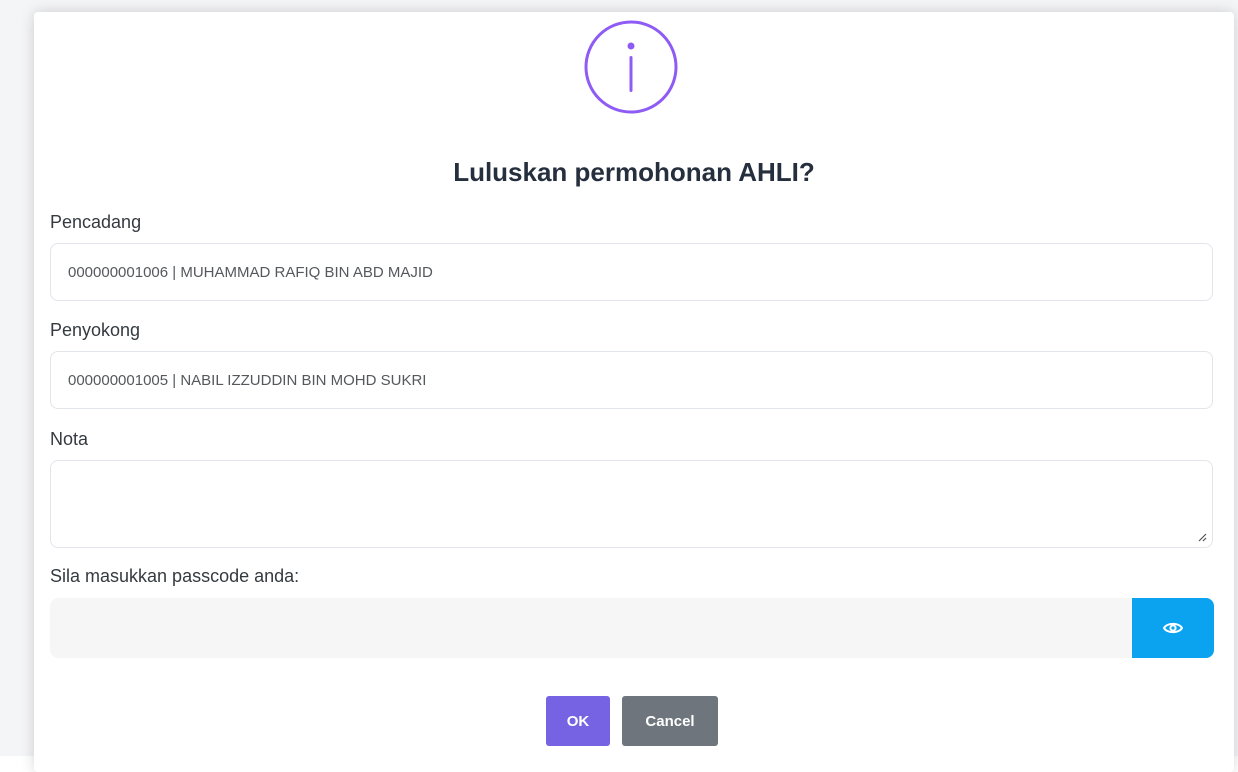  Describe the element at coordinates (96, 222) in the screenshot. I see `pencadang-label: Pencadang` at that location.